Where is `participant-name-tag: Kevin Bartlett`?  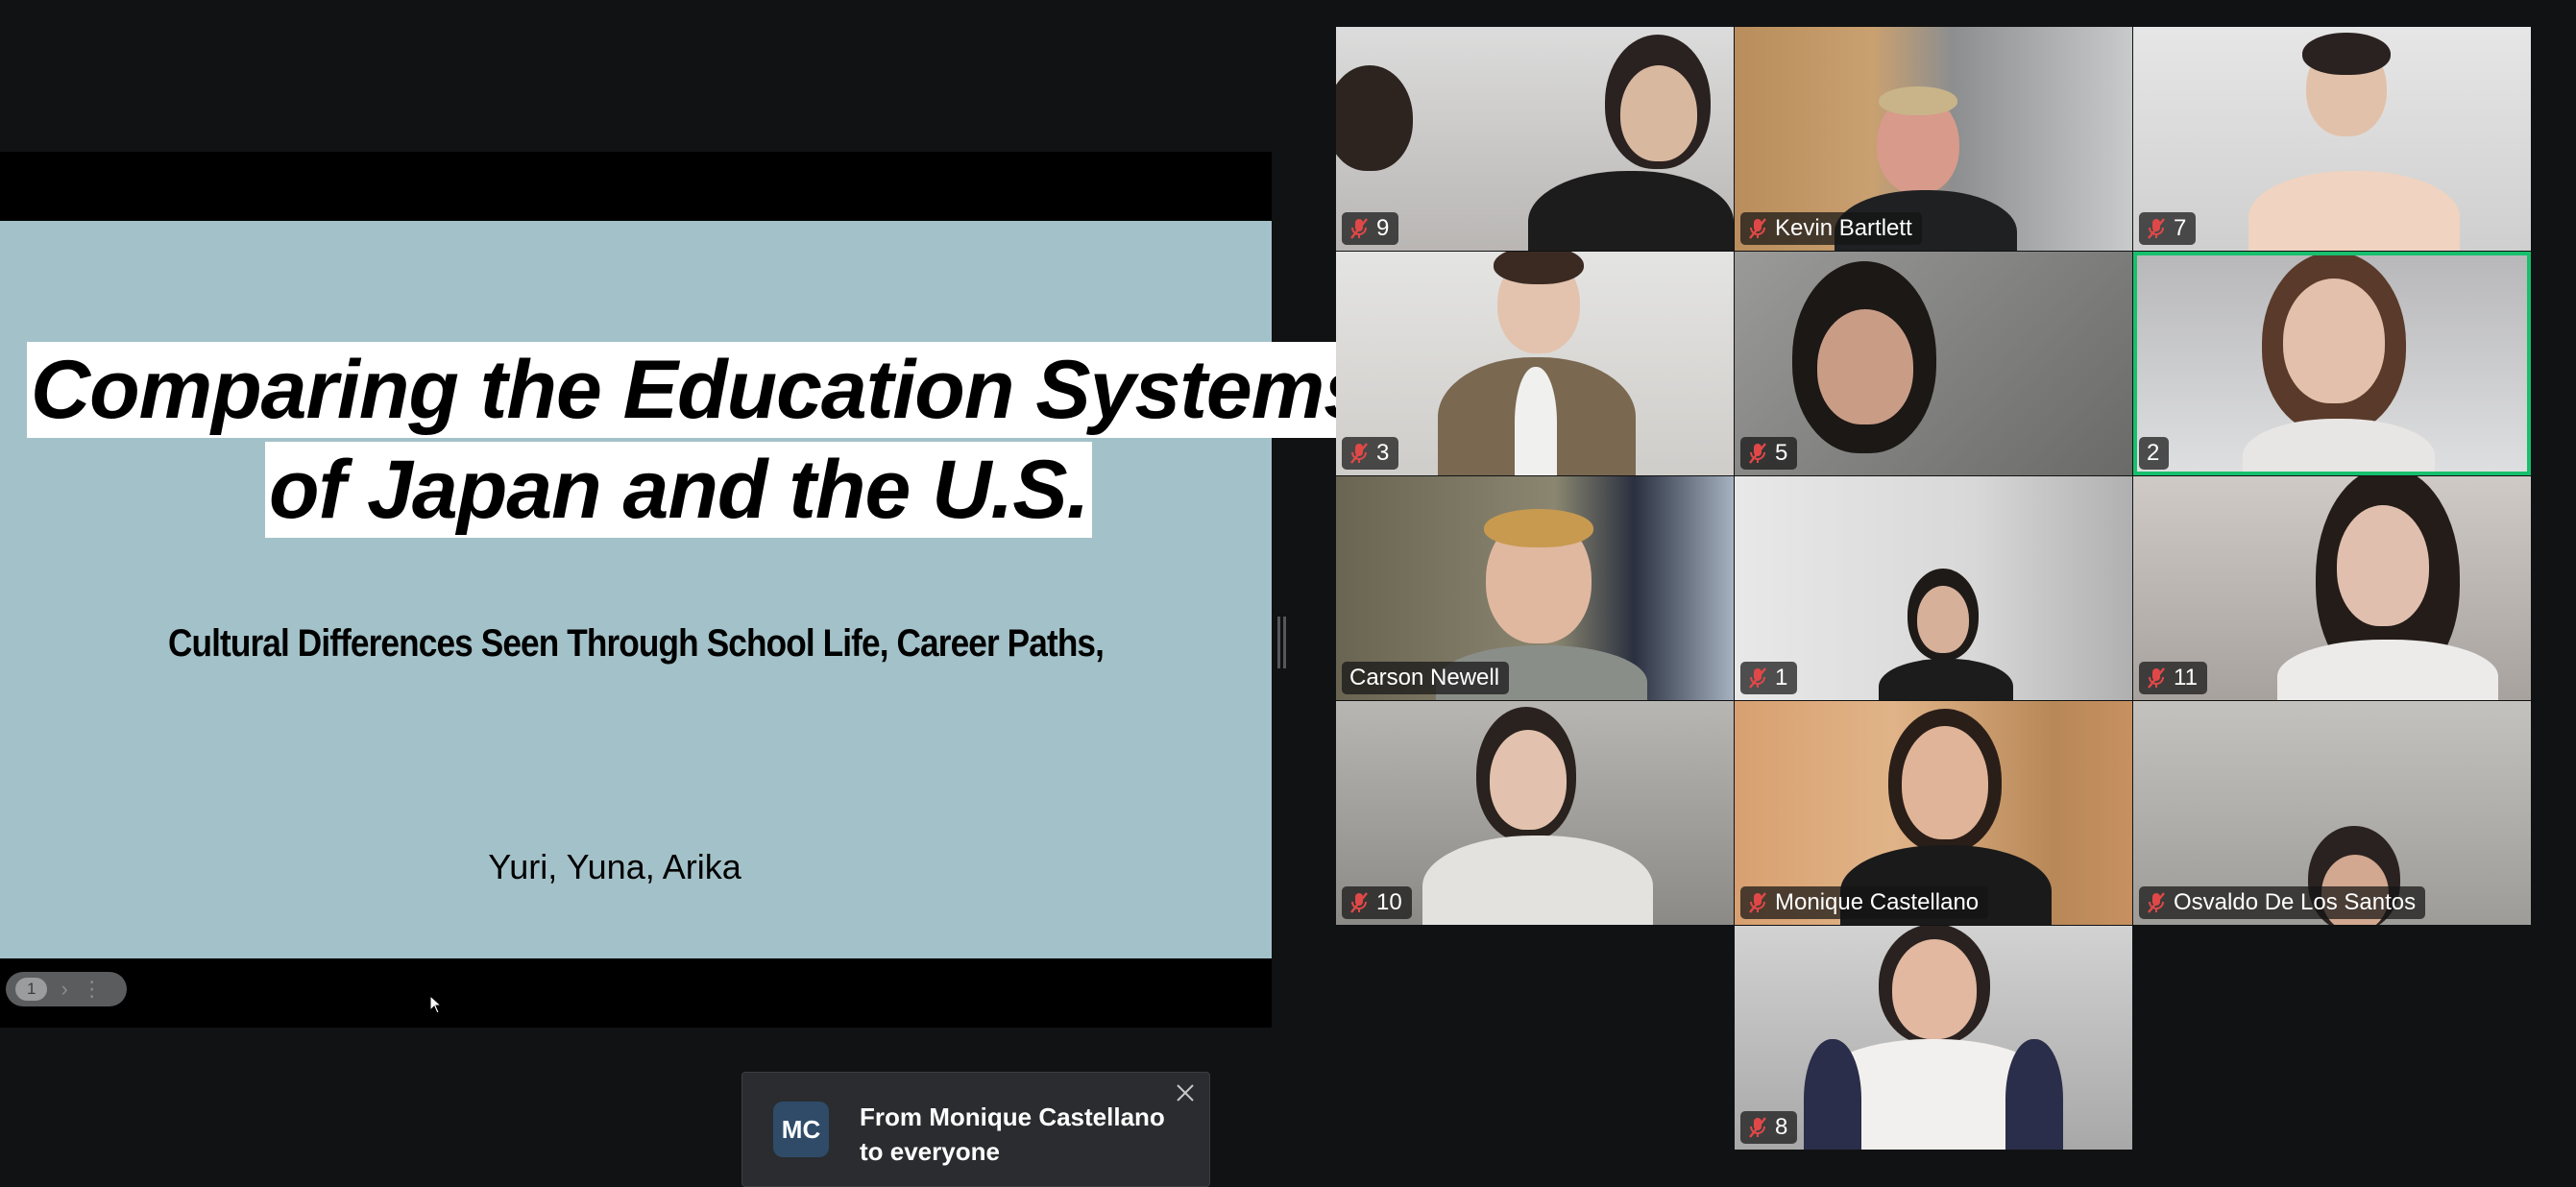 participant-name-tag: Kevin Bartlett is located at coordinates (1831, 228).